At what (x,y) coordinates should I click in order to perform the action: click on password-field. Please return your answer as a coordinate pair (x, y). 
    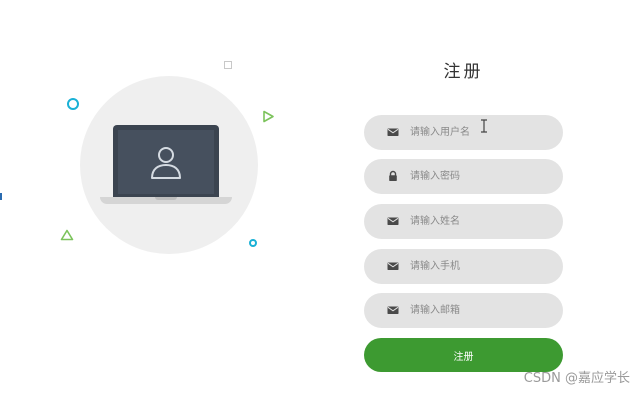
    Looking at the image, I should click on (463, 176).